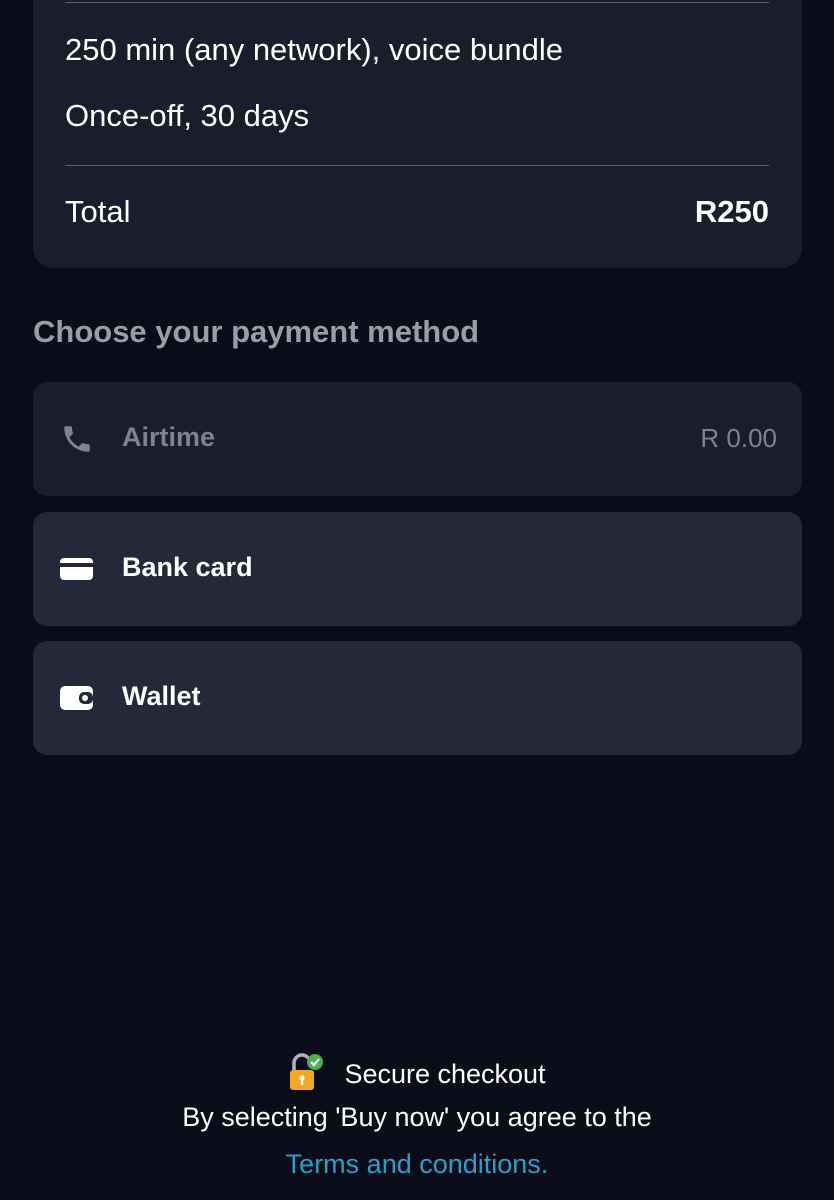  Describe the element at coordinates (77, 439) in the screenshot. I see `phone-icon` at that location.